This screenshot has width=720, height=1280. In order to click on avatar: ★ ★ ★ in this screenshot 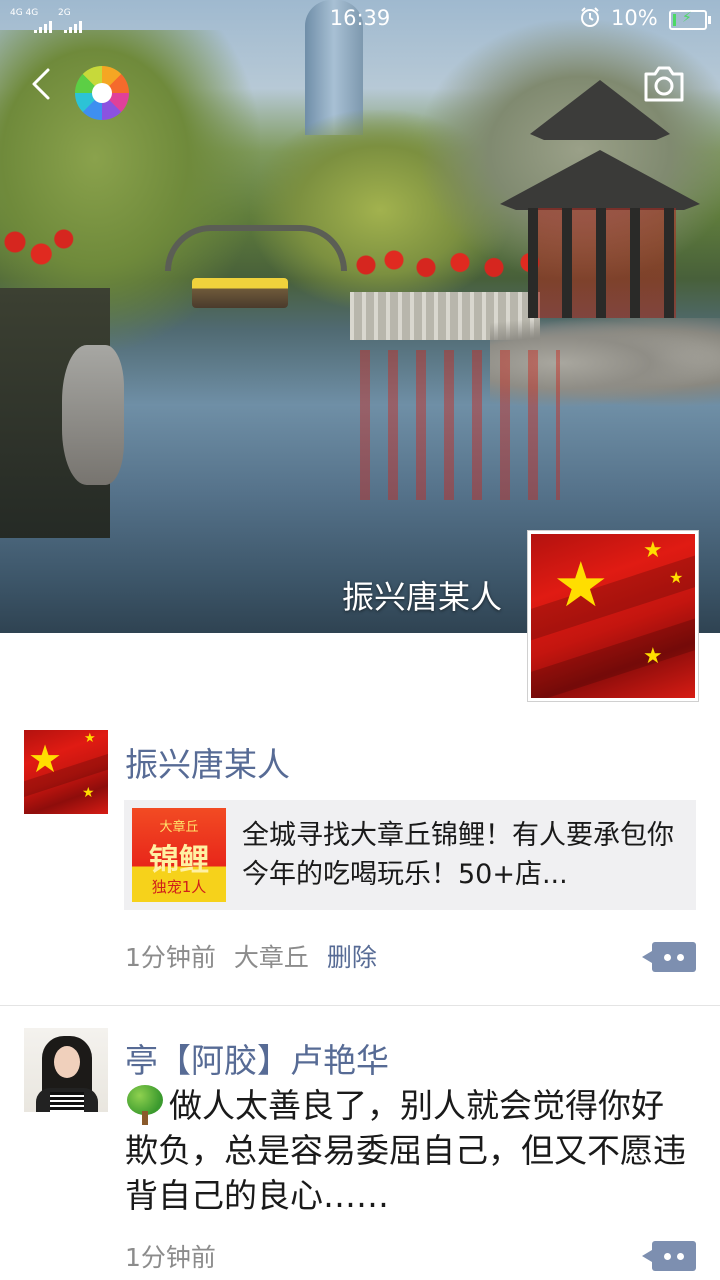, I will do `click(66, 772)`.